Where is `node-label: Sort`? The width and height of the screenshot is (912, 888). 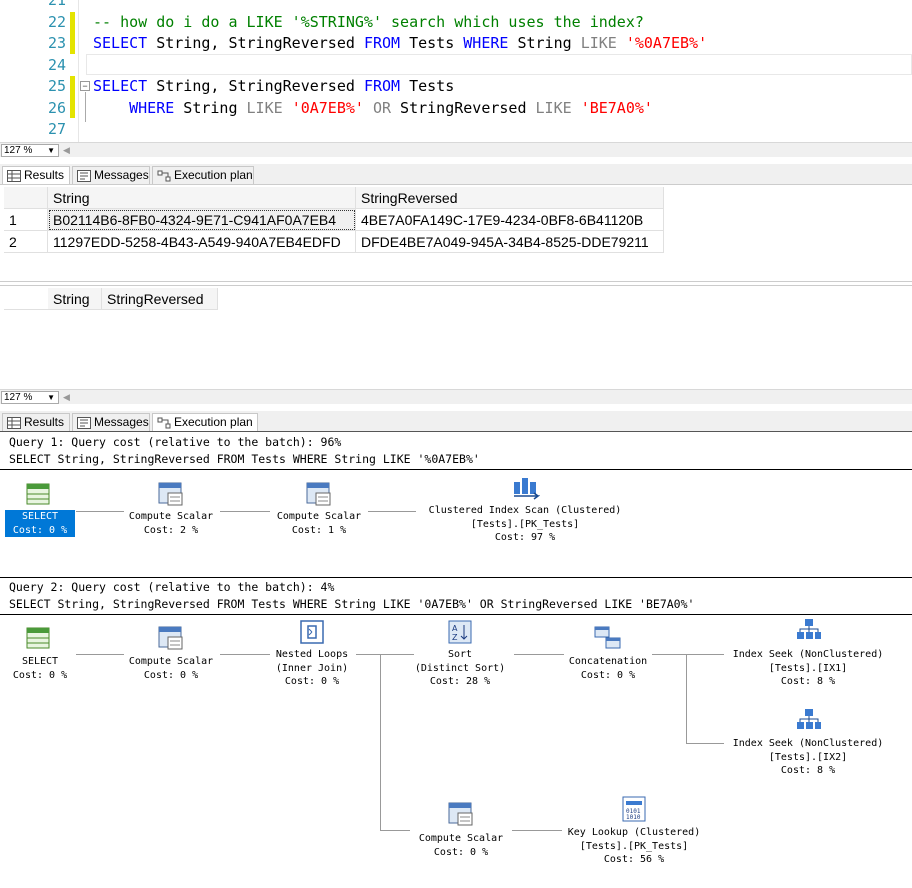
node-label: Sort is located at coordinates (460, 654).